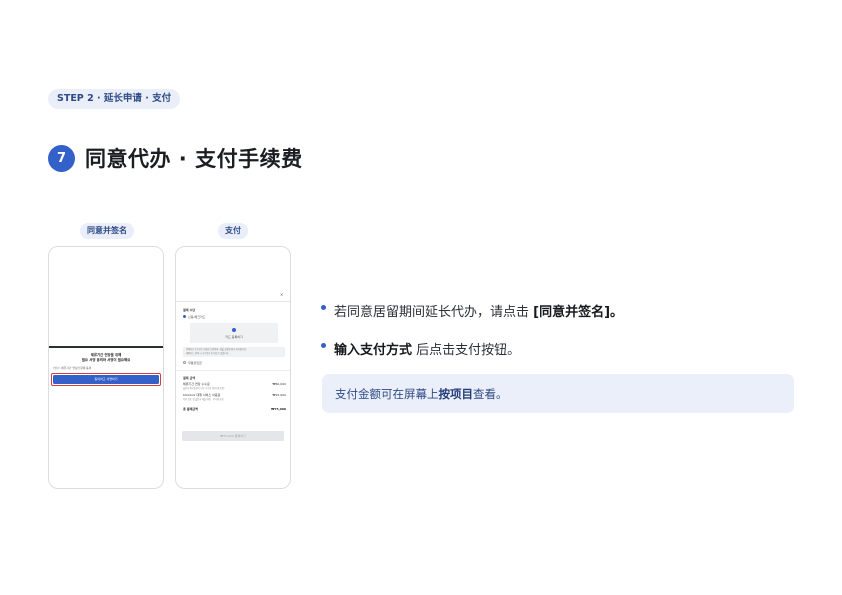  Describe the element at coordinates (279, 395) in the screenshot. I see `fee2-value: ₩15,000` at that location.